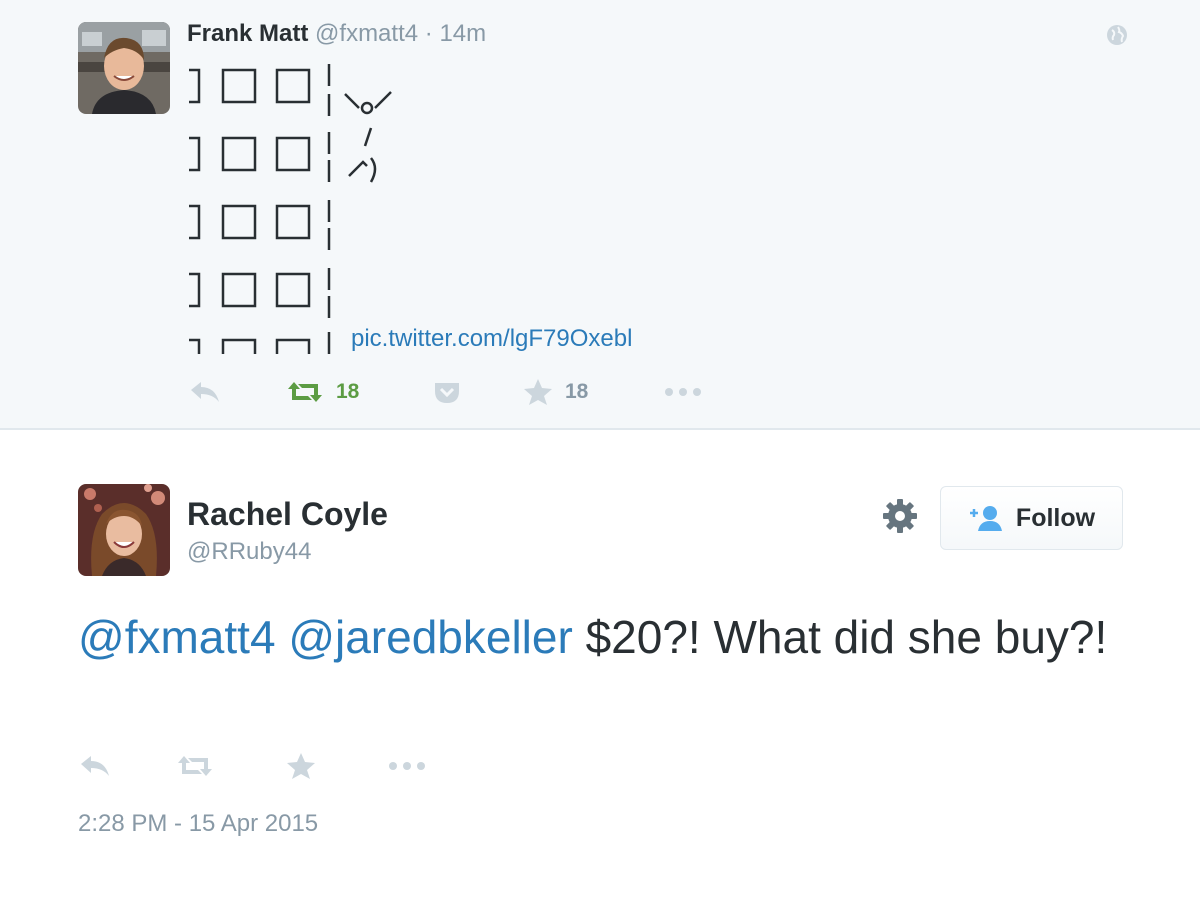  I want to click on gear-icon, so click(900, 516).